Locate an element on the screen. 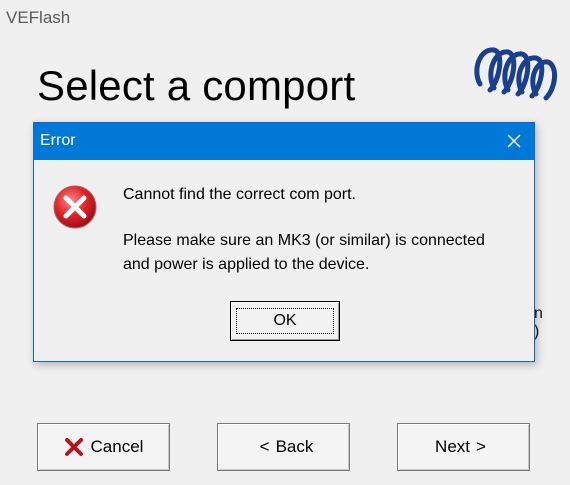 Image resolution: width=570 pixels, height=485 pixels. chevron-right-icon: > is located at coordinates (481, 446).